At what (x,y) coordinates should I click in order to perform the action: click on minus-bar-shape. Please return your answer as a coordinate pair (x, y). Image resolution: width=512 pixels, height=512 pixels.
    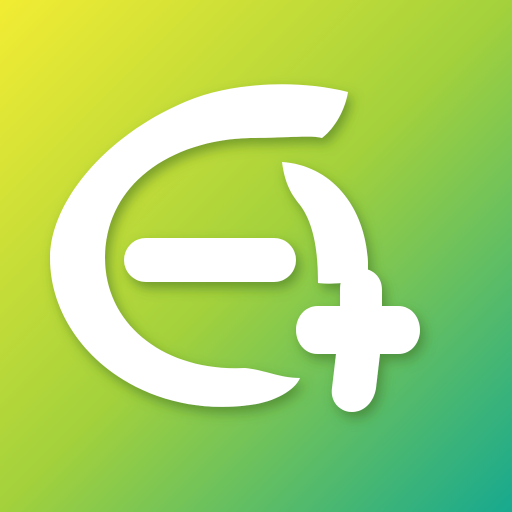
    Looking at the image, I should click on (210, 260).